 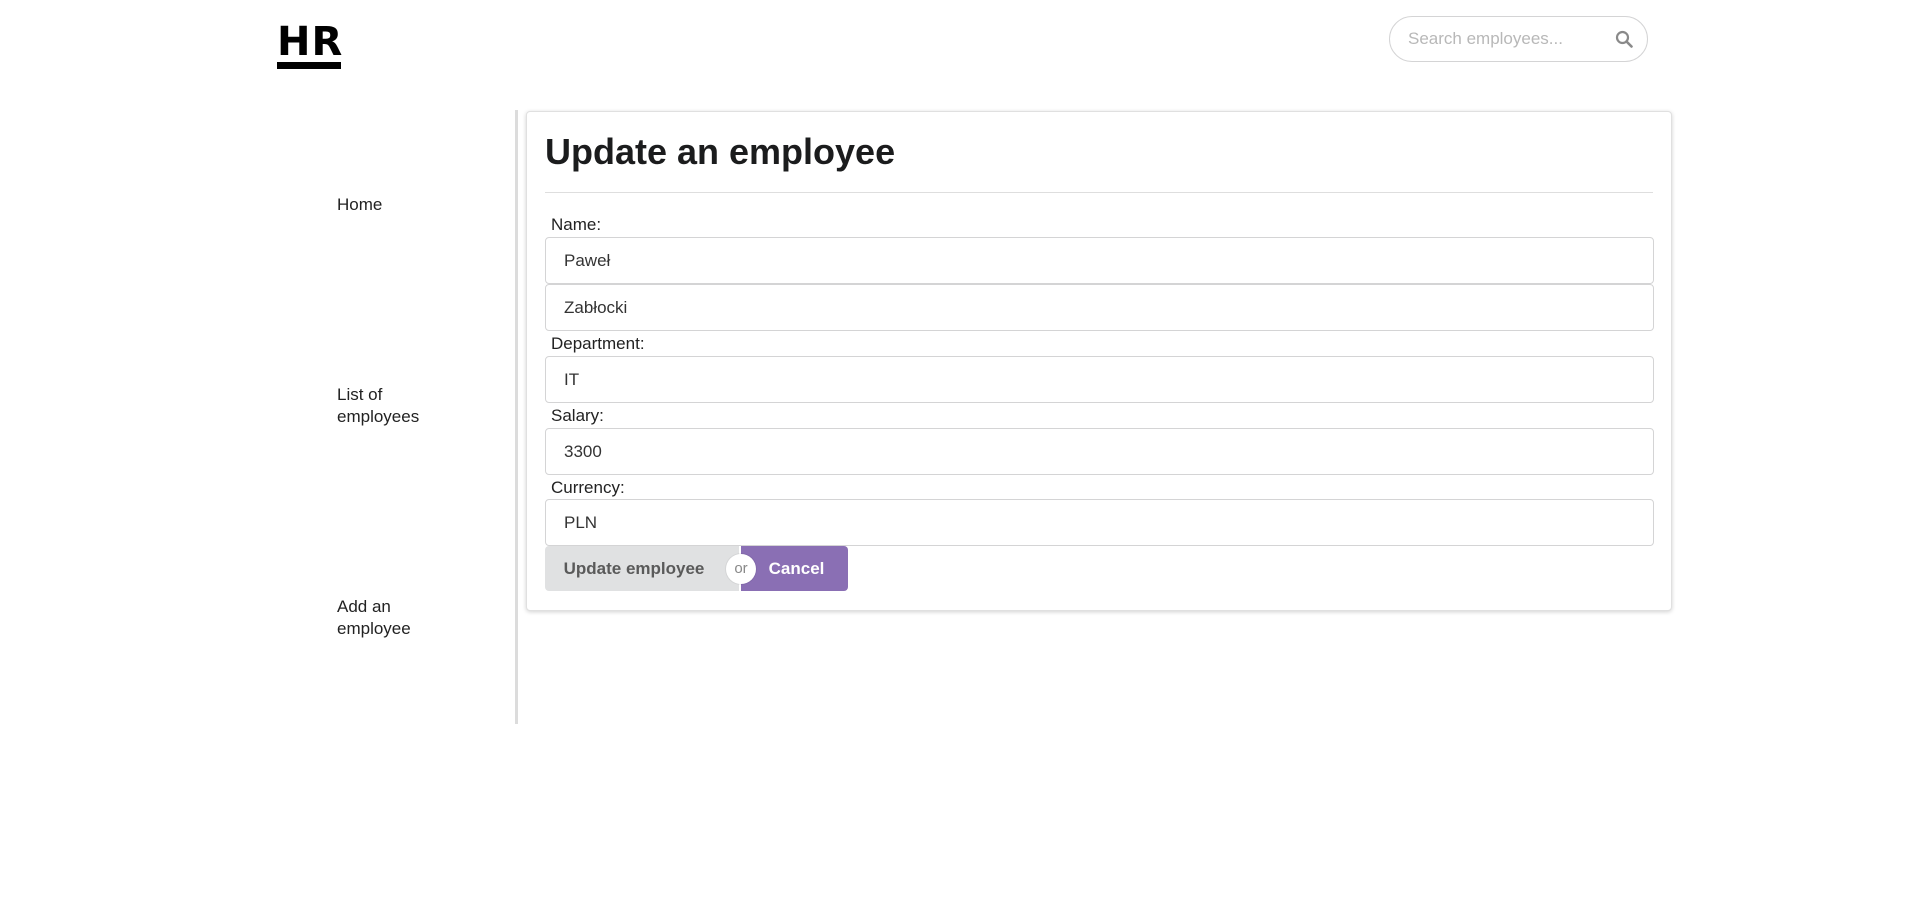 I want to click on sidebar-divider, so click(x=516, y=417).